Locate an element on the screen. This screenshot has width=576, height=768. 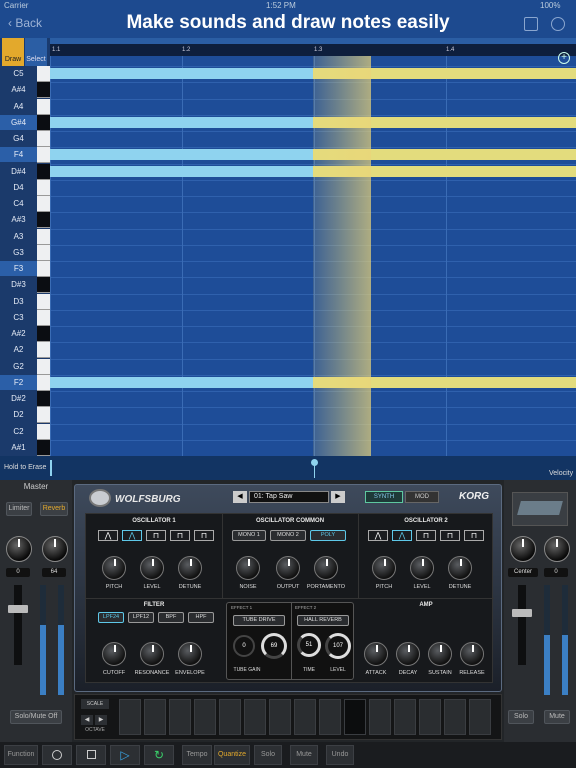
pan-knob is located at coordinates (523, 549).